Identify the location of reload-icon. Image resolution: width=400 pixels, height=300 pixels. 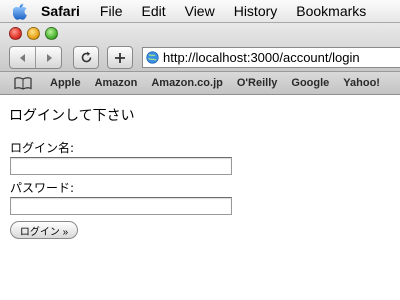
(86, 57).